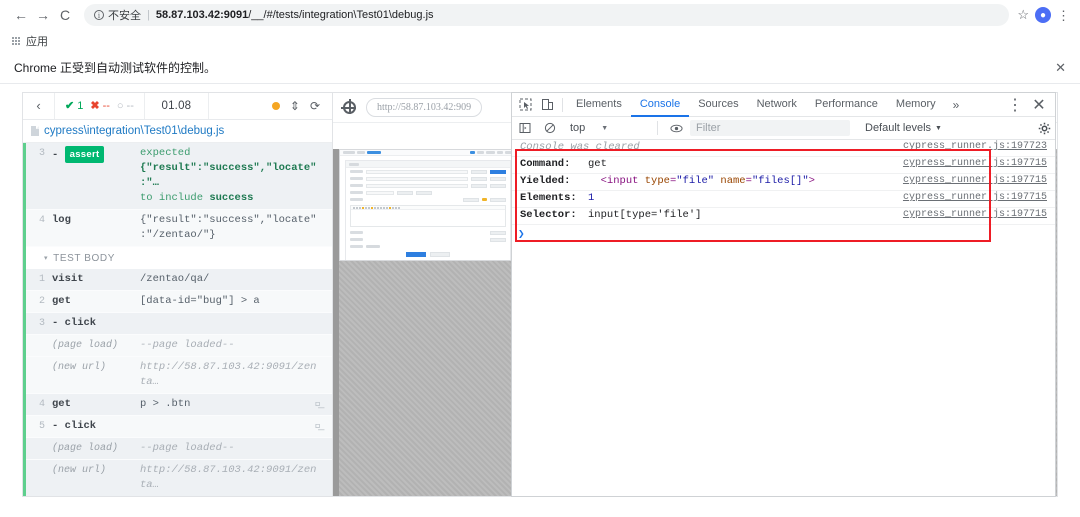  Describe the element at coordinates (424, 107) in the screenshot. I see `app-url-field: http://58.87.103.42:909` at that location.